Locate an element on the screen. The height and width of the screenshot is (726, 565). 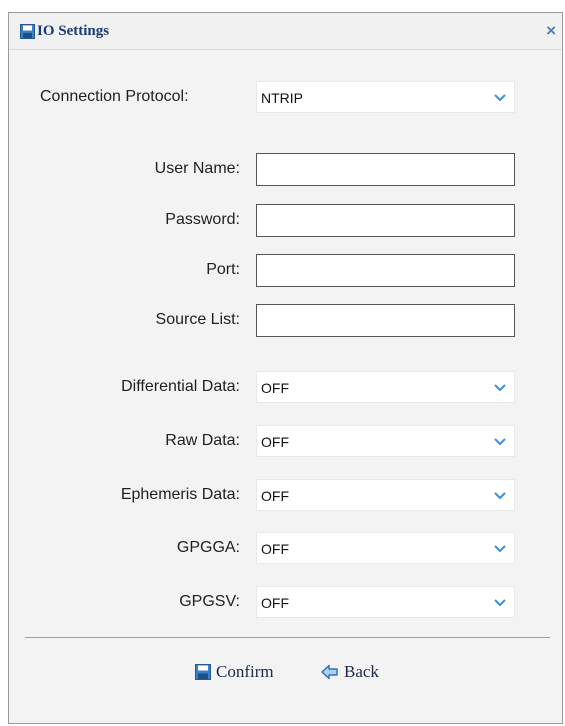
dialog-titlebar: IO Settings × is located at coordinates (285, 31).